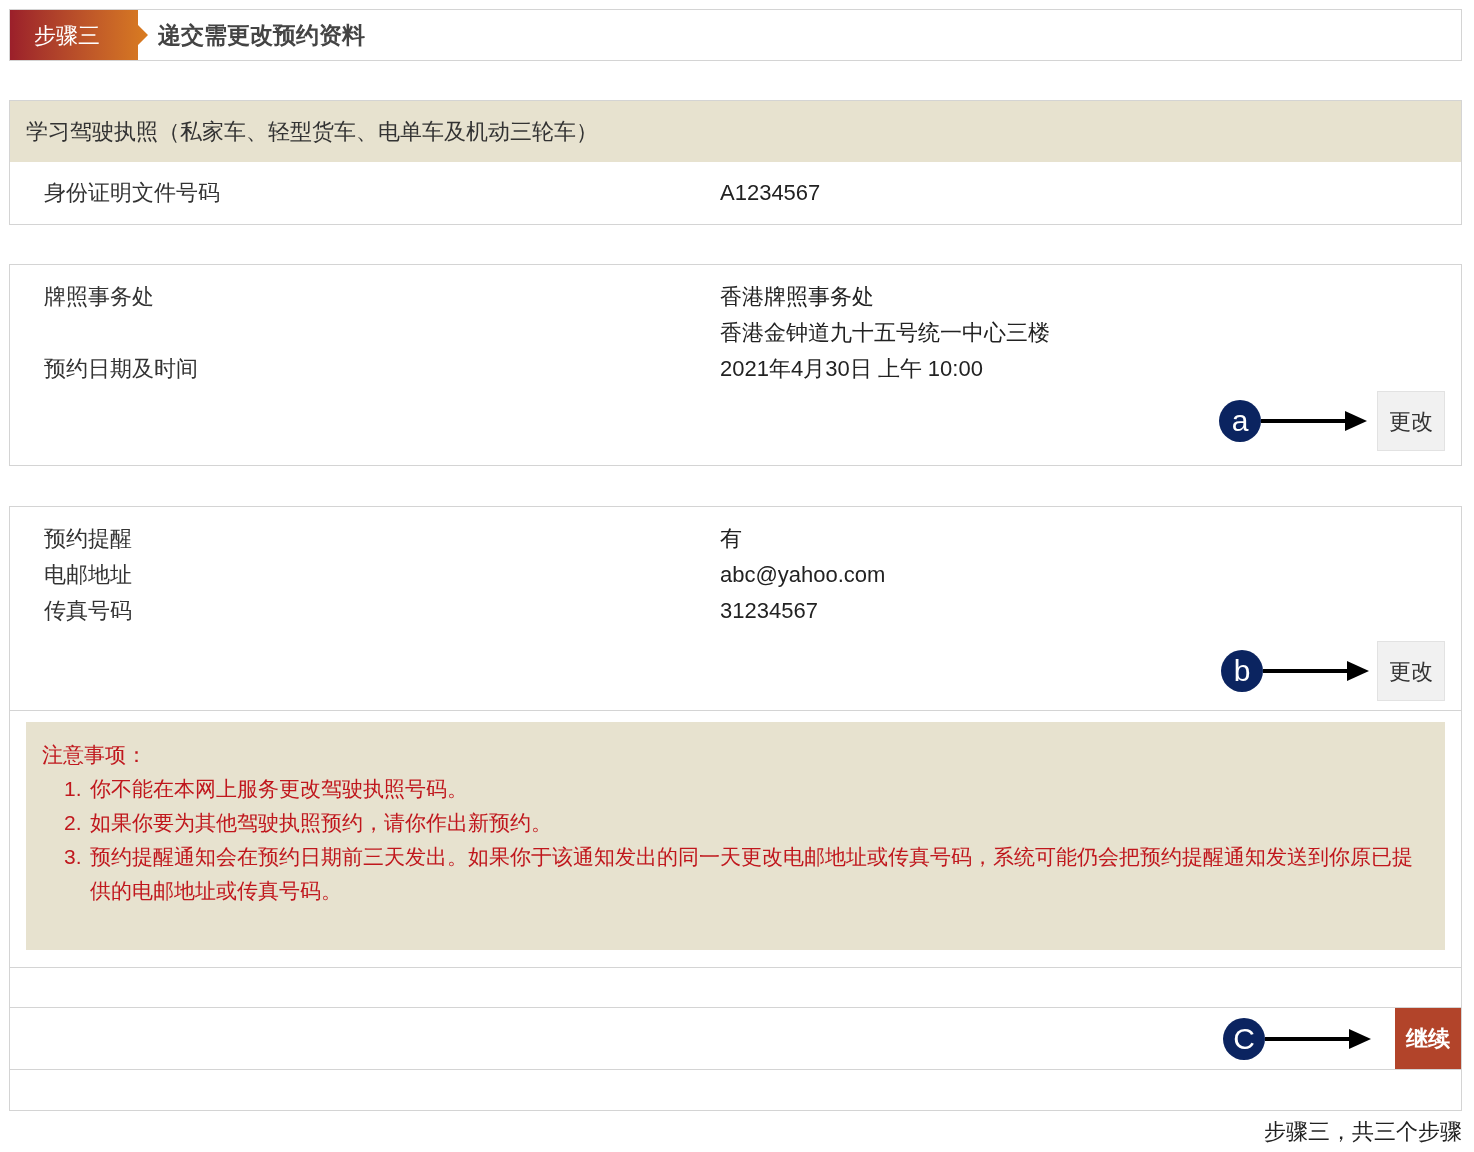 The width and height of the screenshot is (1474, 1152). What do you see at coordinates (1240, 421) in the screenshot?
I see `callout-marker: a` at bounding box center [1240, 421].